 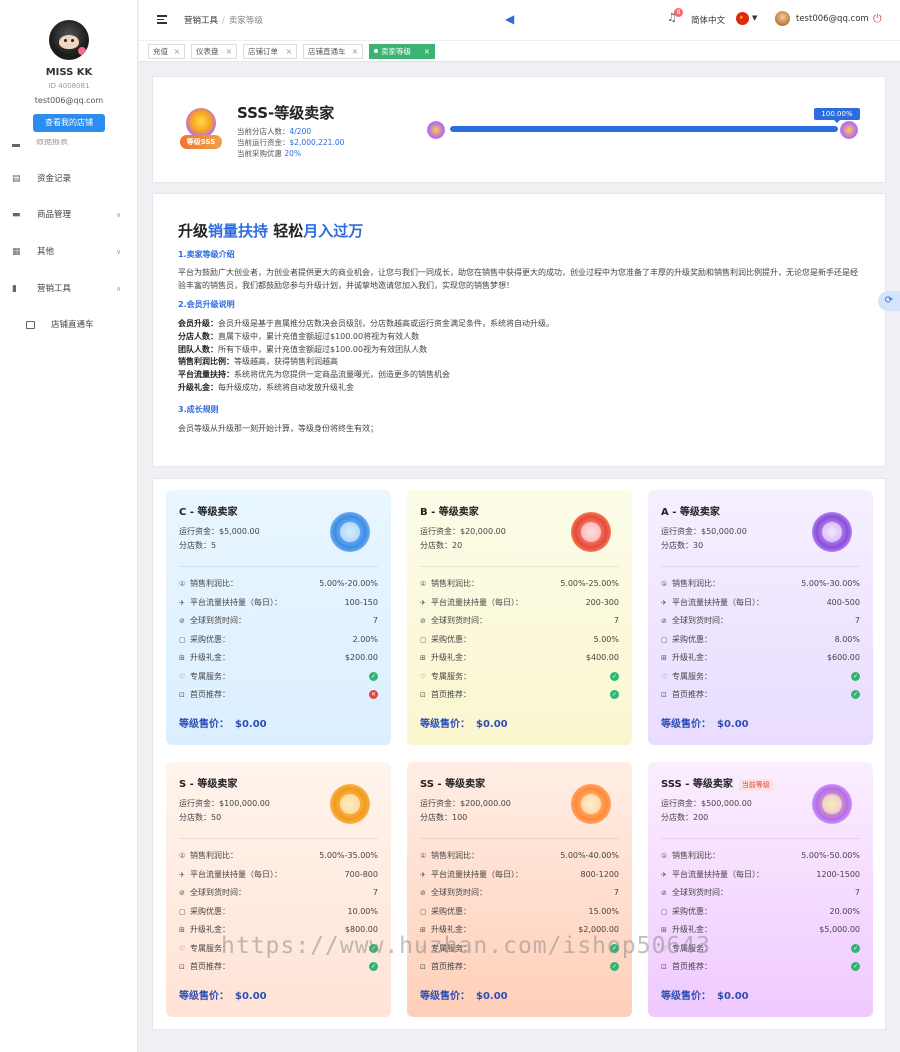 I want to click on progress-tooltip: 100.00%, so click(x=837, y=115).